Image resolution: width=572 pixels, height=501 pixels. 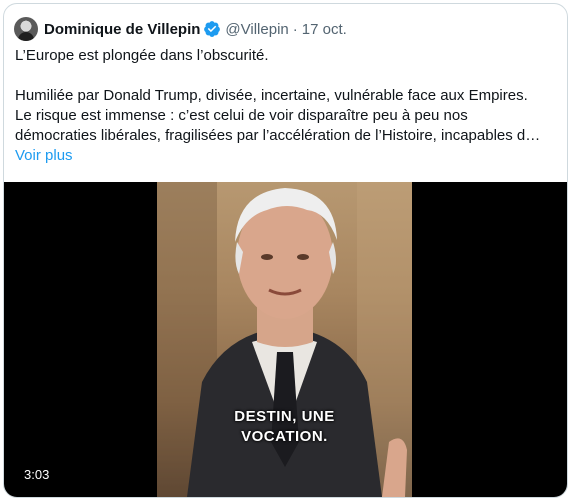 What do you see at coordinates (44, 155) in the screenshot?
I see `show-more-link: Voir plus` at bounding box center [44, 155].